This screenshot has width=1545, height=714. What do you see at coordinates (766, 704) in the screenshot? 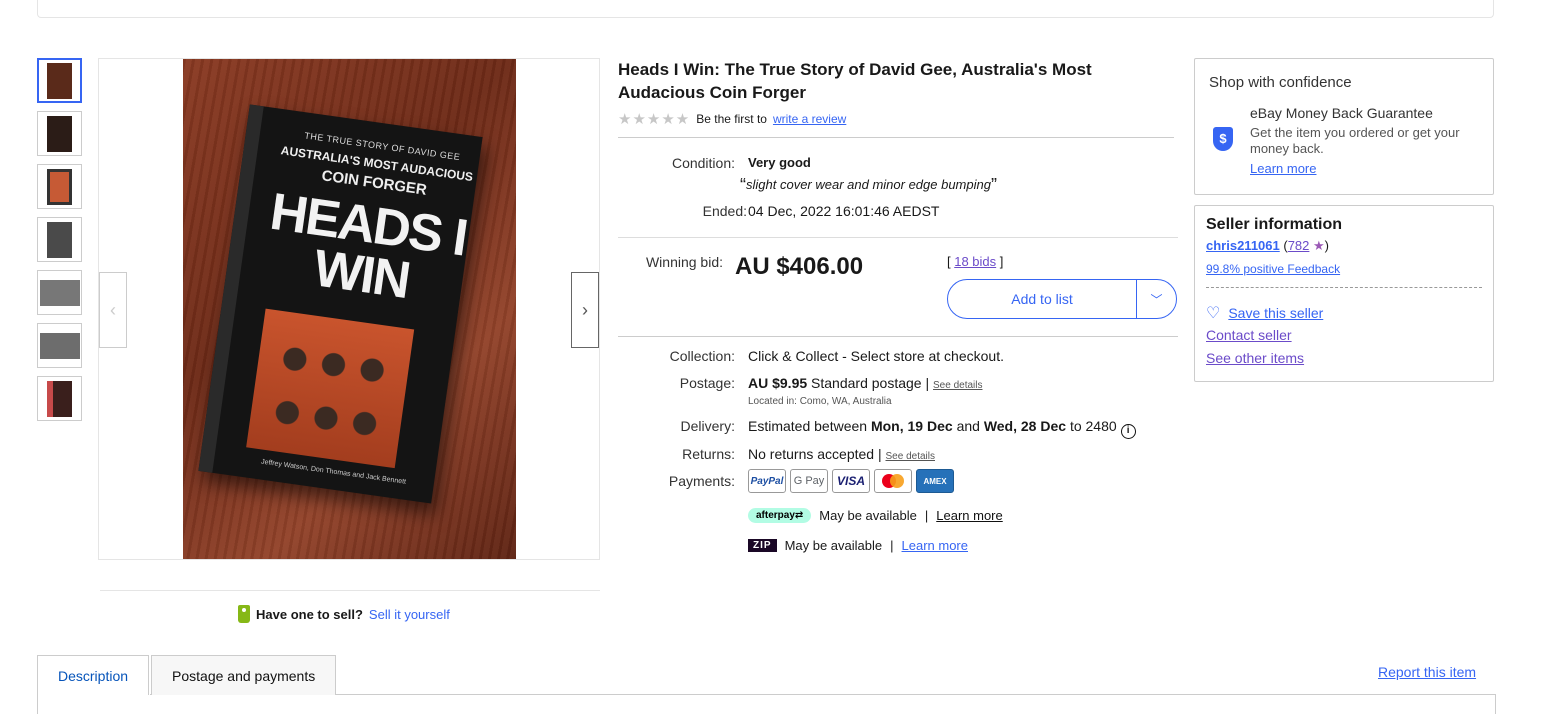
I see `tab-panel` at bounding box center [766, 704].